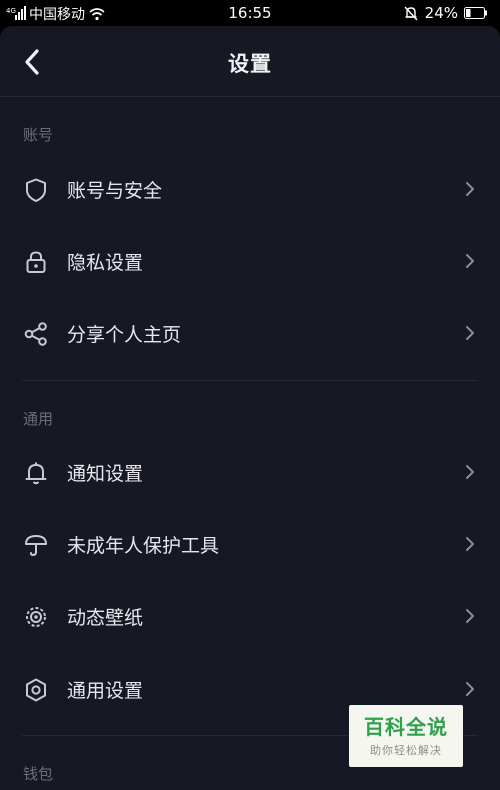 This screenshot has width=500, height=790. I want to click on baike-watermark-logo: 百科全说 助你轻松解决, so click(406, 736).